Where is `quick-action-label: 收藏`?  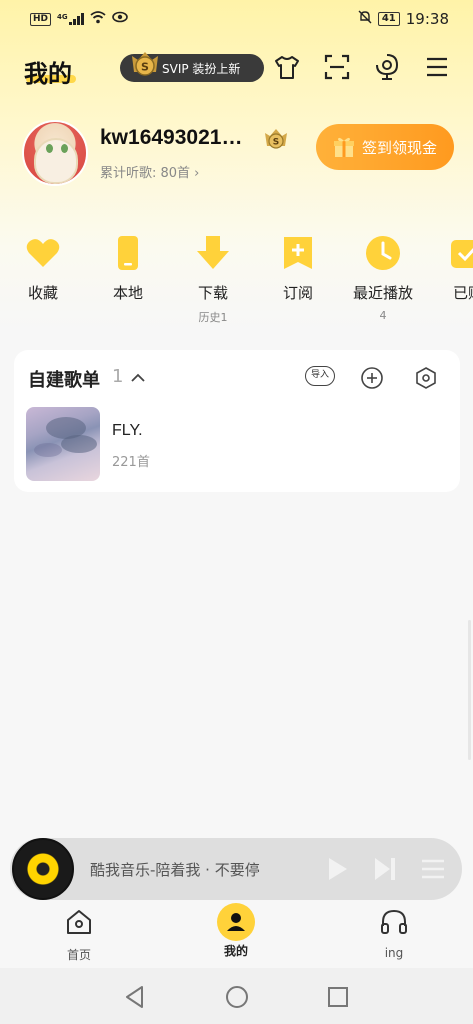 quick-action-label: 收藏 is located at coordinates (42, 293).